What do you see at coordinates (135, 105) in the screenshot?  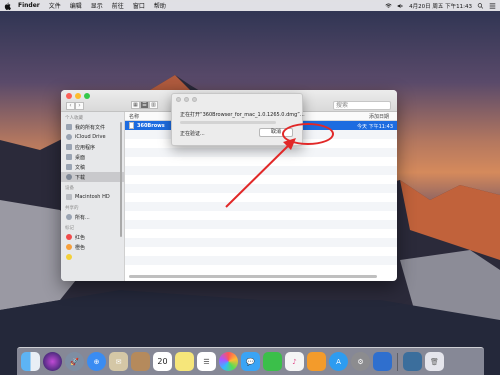 I see `icon-view-button: ▦` at bounding box center [135, 105].